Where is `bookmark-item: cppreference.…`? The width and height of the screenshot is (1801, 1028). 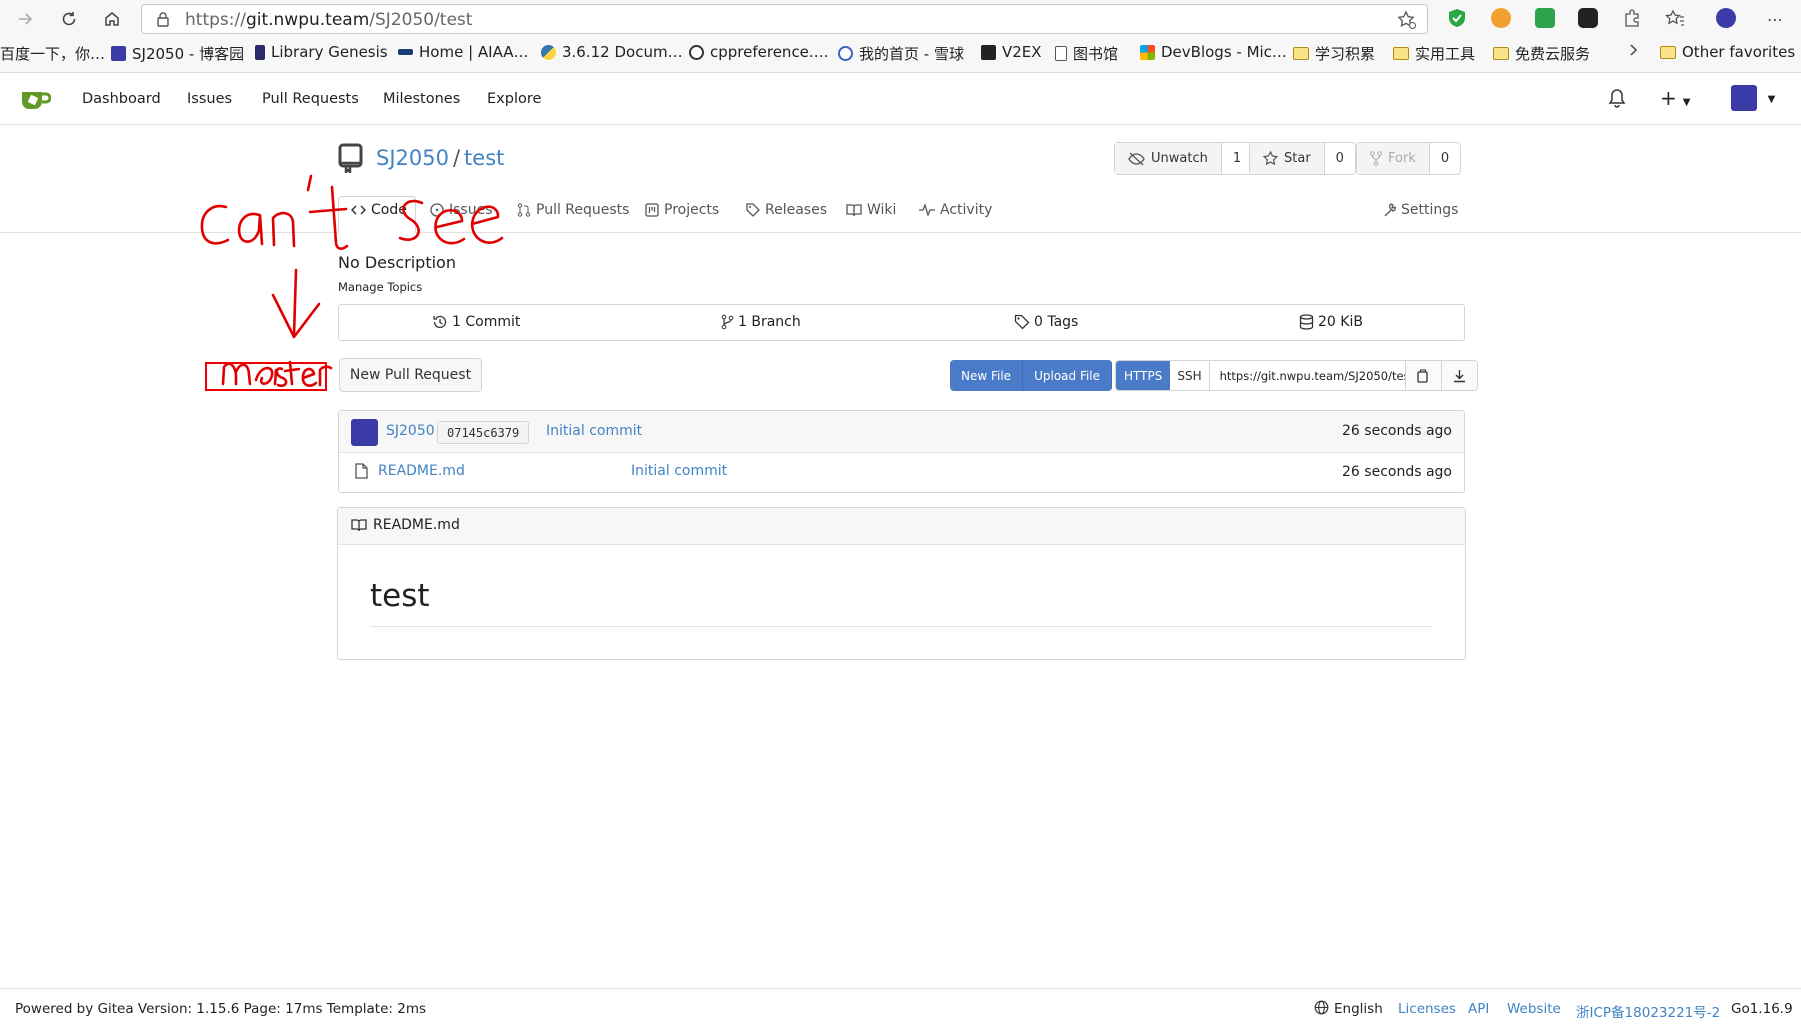 bookmark-item: cppreference.… is located at coordinates (759, 52).